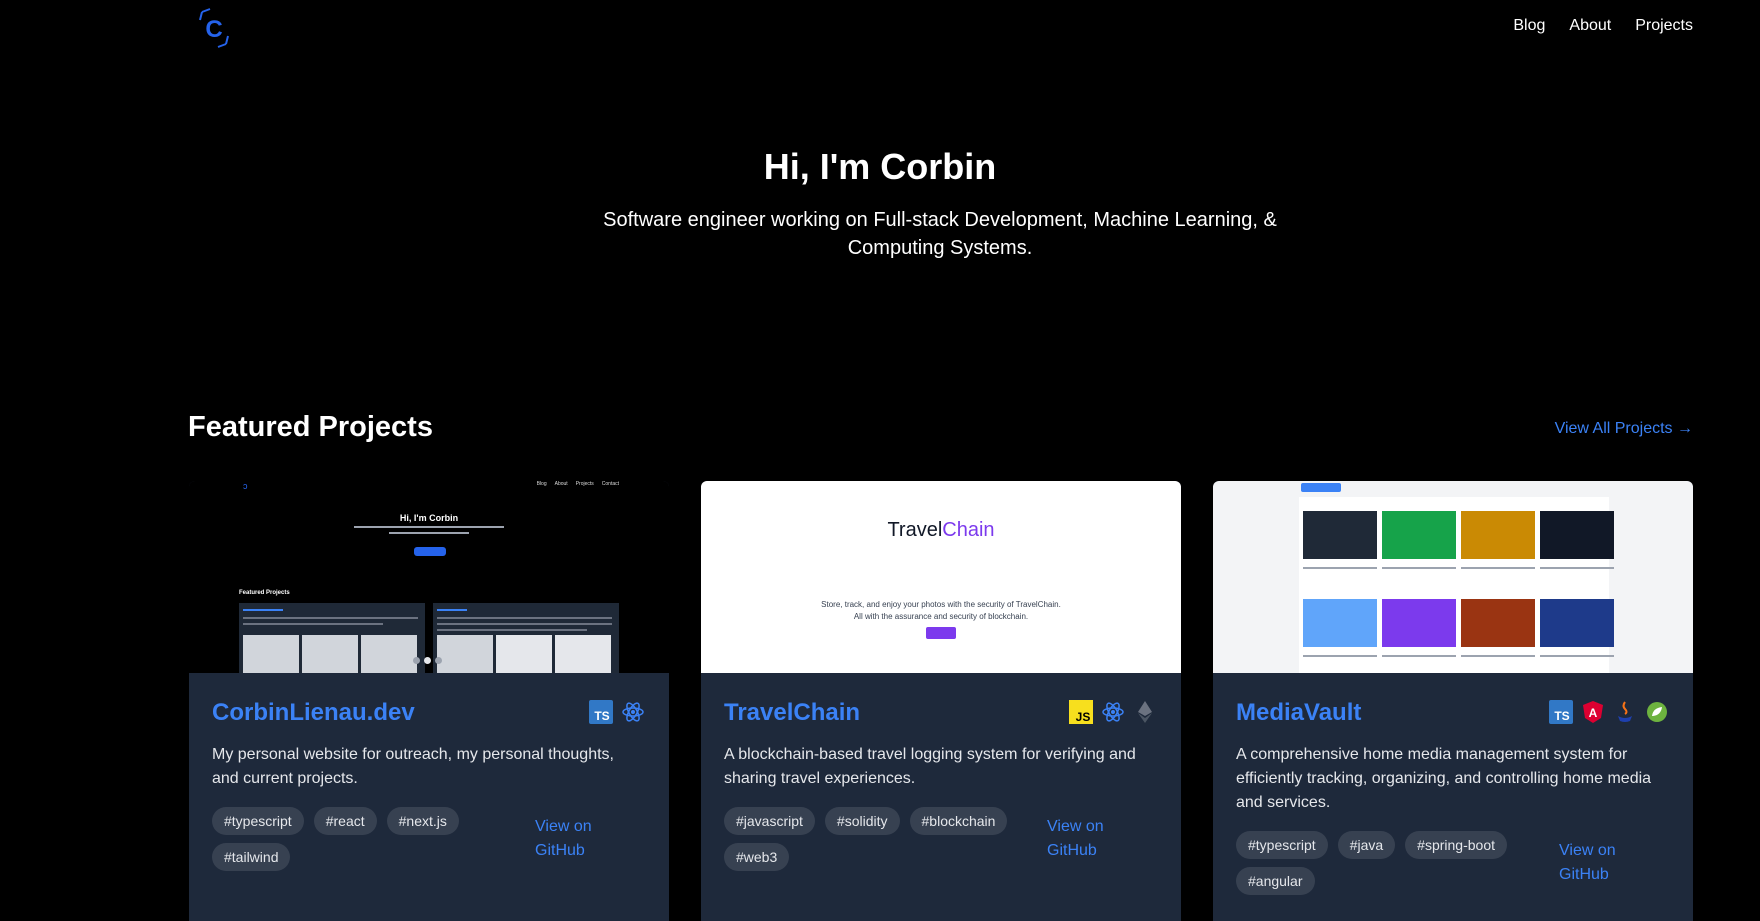 Image resolution: width=1760 pixels, height=921 pixels. Describe the element at coordinates (757, 857) in the screenshot. I see `tag: #web3` at that location.